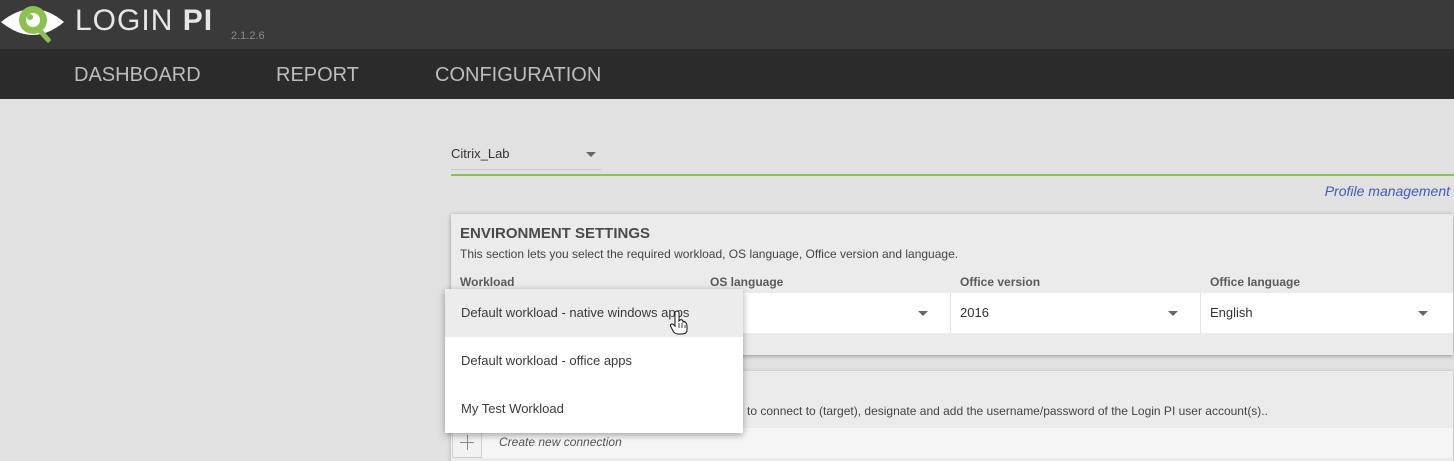 This screenshot has width=1454, height=461. What do you see at coordinates (144, 20) in the screenshot?
I see `app-logo-text: LOGIN PI` at bounding box center [144, 20].